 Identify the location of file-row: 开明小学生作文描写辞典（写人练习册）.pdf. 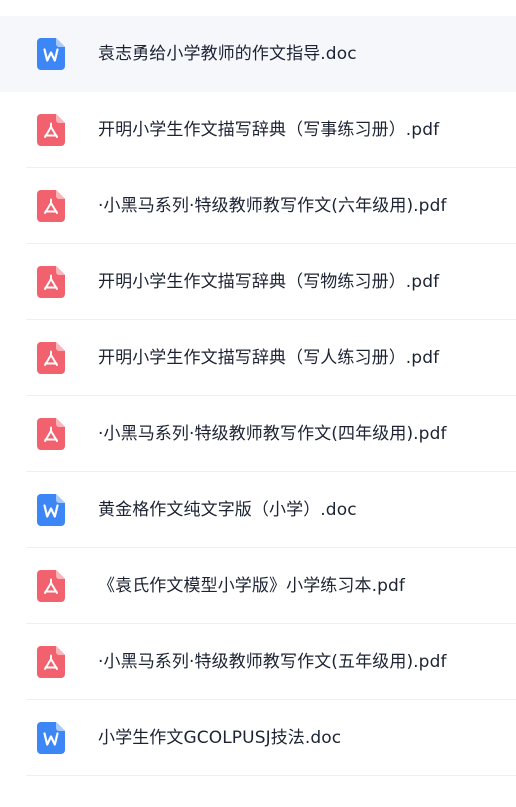
(258, 358).